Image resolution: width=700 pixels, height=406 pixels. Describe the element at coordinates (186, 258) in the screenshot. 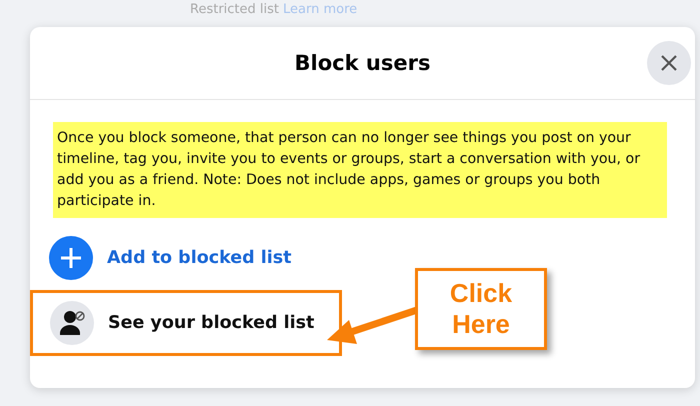

I see `action-item: Add to blocked list` at that location.